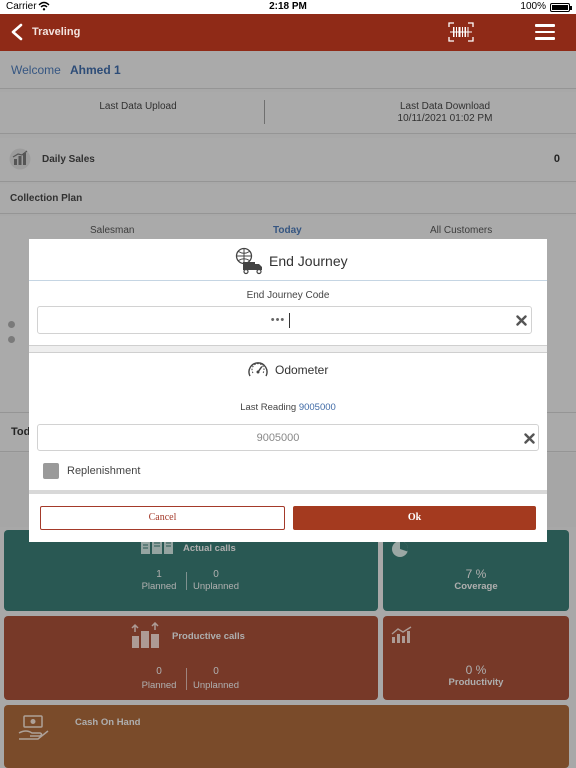  What do you see at coordinates (302, 370) in the screenshot?
I see `odometer-title: Odometer` at bounding box center [302, 370].